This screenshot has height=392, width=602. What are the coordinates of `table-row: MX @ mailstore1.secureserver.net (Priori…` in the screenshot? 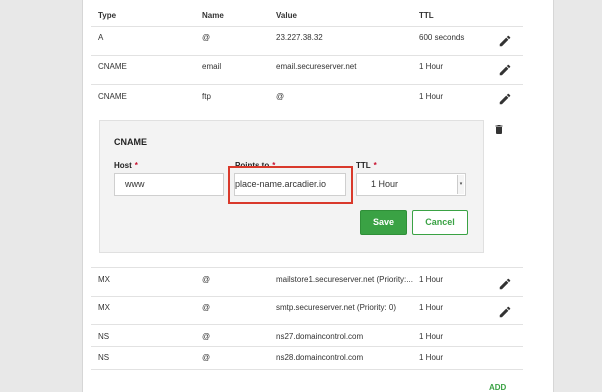 It's located at (307, 282).